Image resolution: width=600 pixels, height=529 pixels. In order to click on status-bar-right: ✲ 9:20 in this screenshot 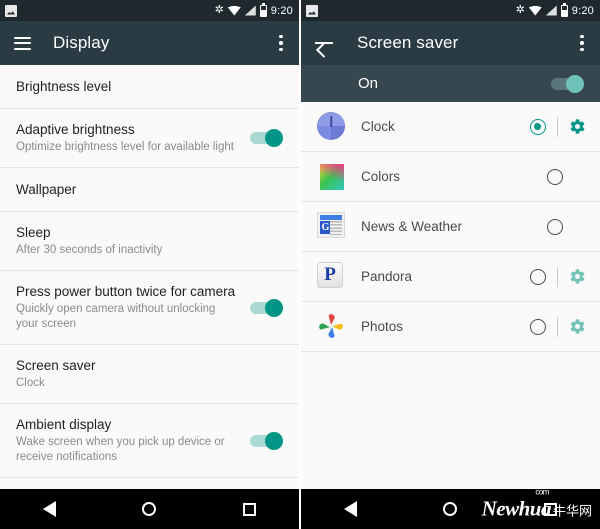, I will do `click(450, 10)`.